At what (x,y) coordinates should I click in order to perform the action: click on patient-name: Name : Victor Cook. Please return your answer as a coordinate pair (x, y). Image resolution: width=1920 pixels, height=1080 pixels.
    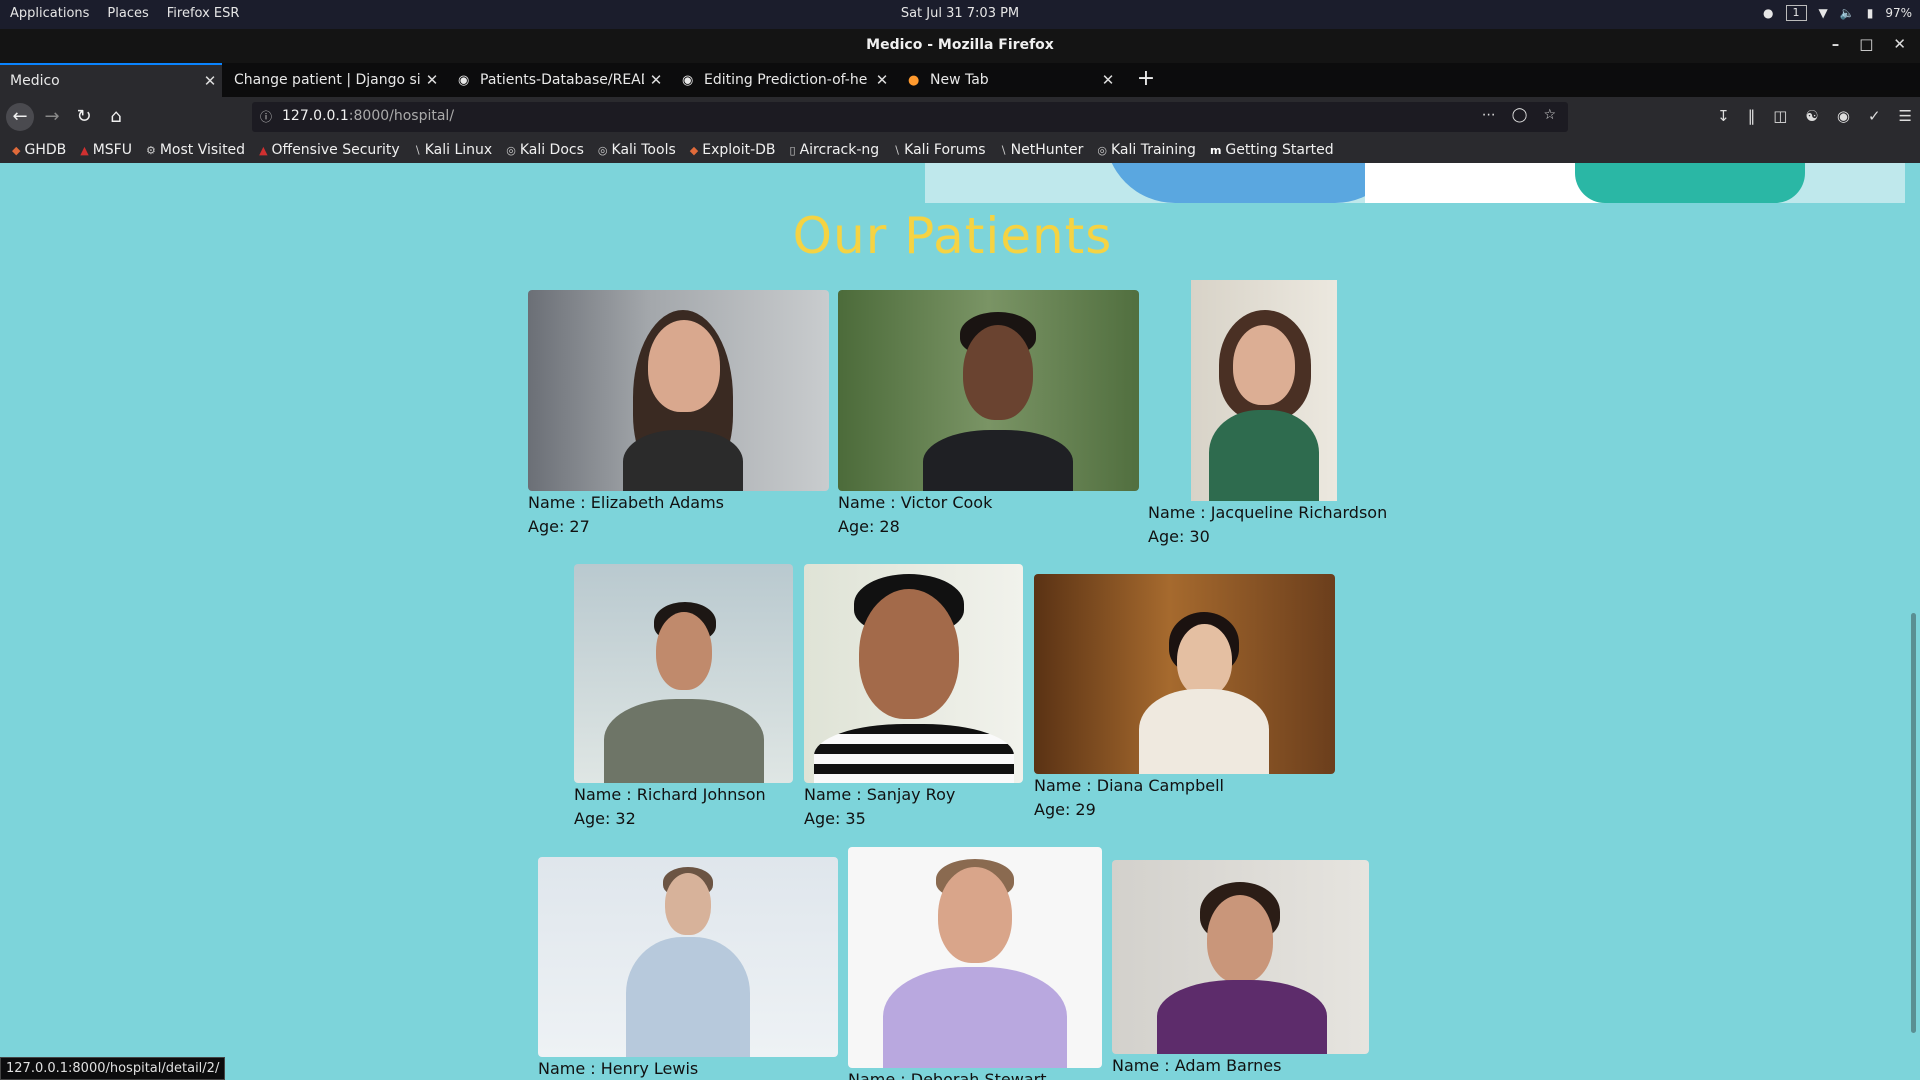
    Looking at the image, I should click on (915, 502).